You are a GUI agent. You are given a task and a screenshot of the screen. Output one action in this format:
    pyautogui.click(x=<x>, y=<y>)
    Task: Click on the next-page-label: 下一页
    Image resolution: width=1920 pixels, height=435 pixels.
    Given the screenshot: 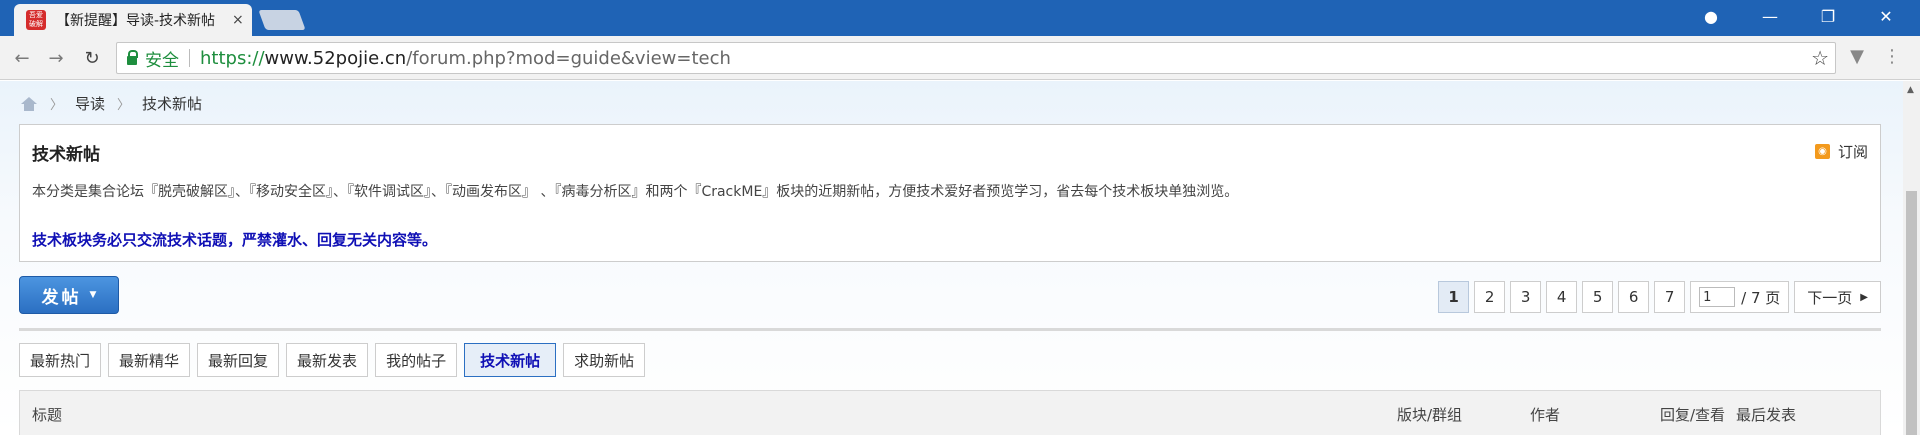 What is the action you would take?
    pyautogui.click(x=1830, y=297)
    